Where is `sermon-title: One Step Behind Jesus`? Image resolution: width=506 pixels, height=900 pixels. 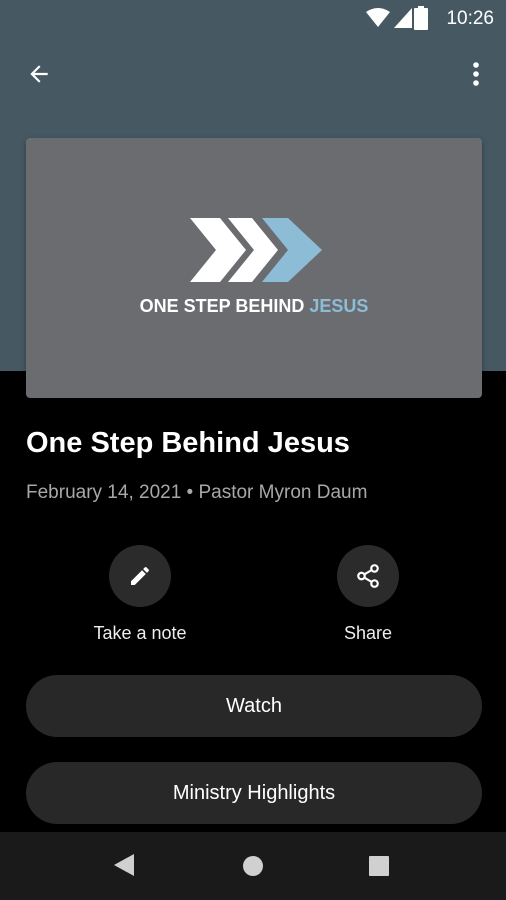
sermon-title: One Step Behind Jesus is located at coordinates (188, 443).